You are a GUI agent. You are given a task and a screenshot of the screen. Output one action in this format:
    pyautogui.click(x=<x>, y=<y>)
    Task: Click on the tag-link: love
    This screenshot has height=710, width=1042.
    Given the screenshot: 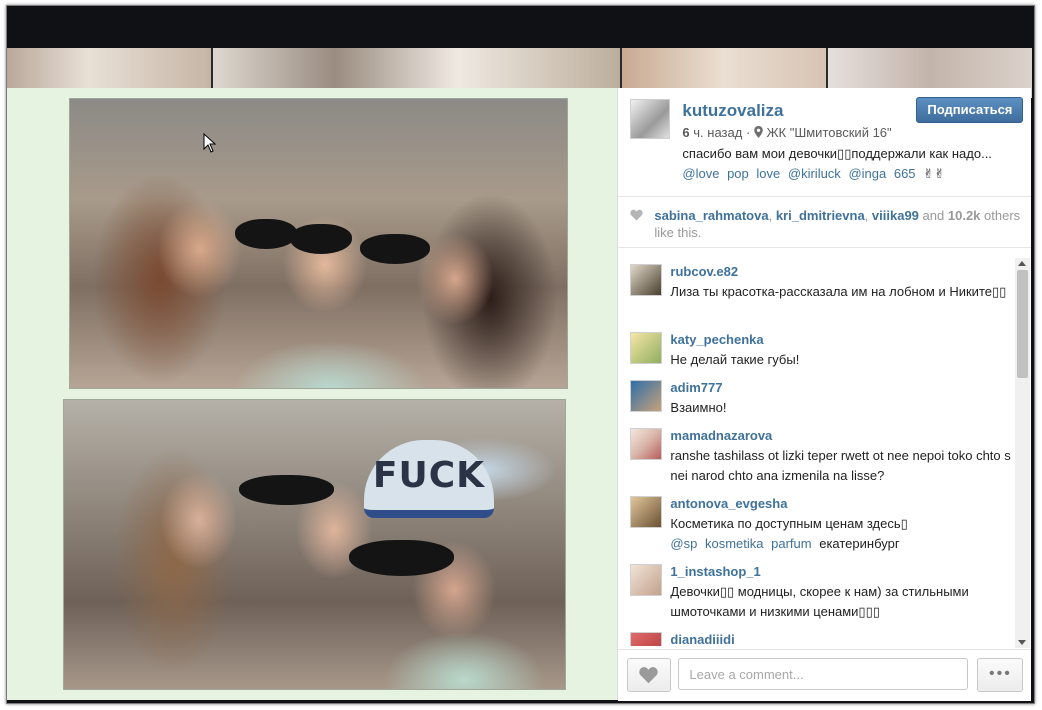 What is the action you would take?
    pyautogui.click(x=768, y=173)
    